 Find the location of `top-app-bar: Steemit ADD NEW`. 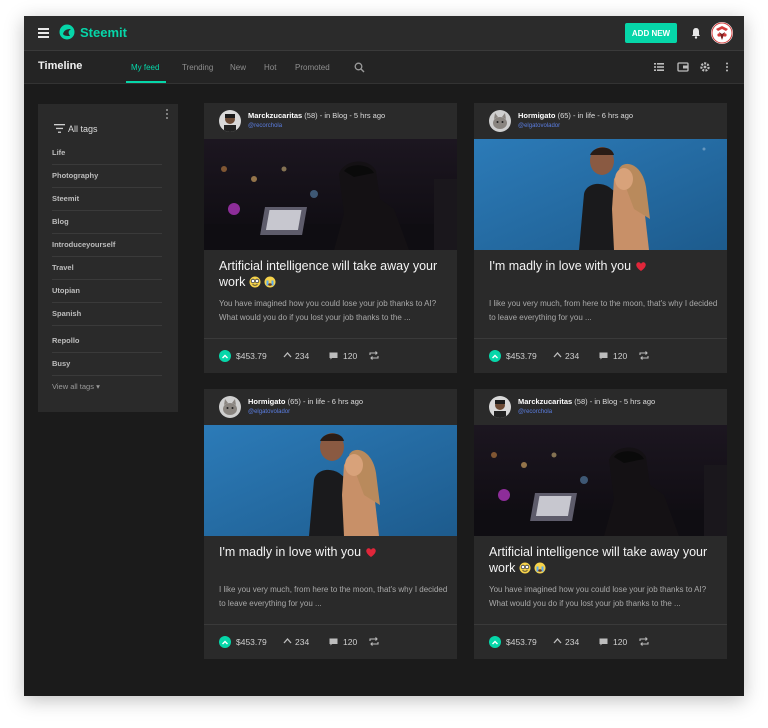

top-app-bar: Steemit ADD NEW is located at coordinates (384, 33).